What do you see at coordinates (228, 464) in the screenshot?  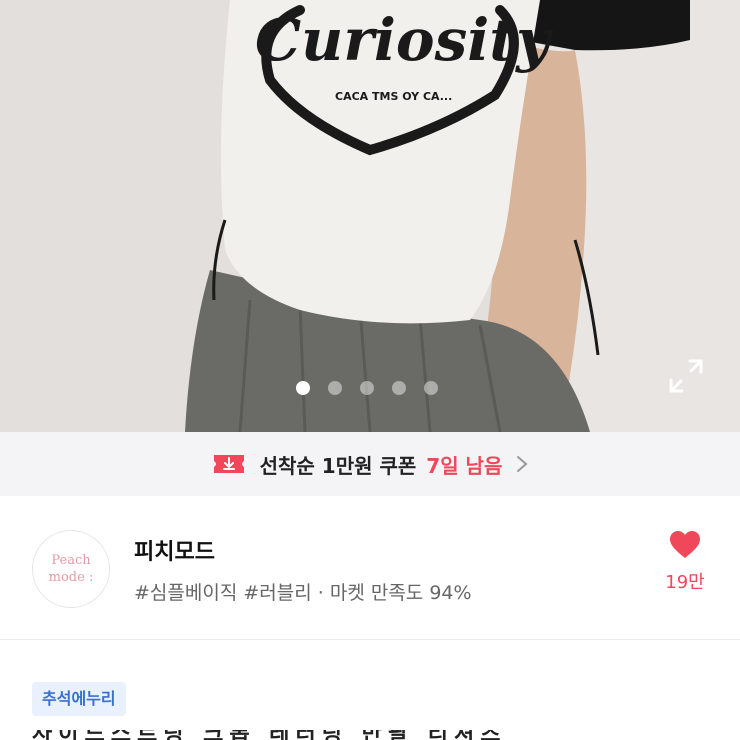 I see `coupon-download-icon` at bounding box center [228, 464].